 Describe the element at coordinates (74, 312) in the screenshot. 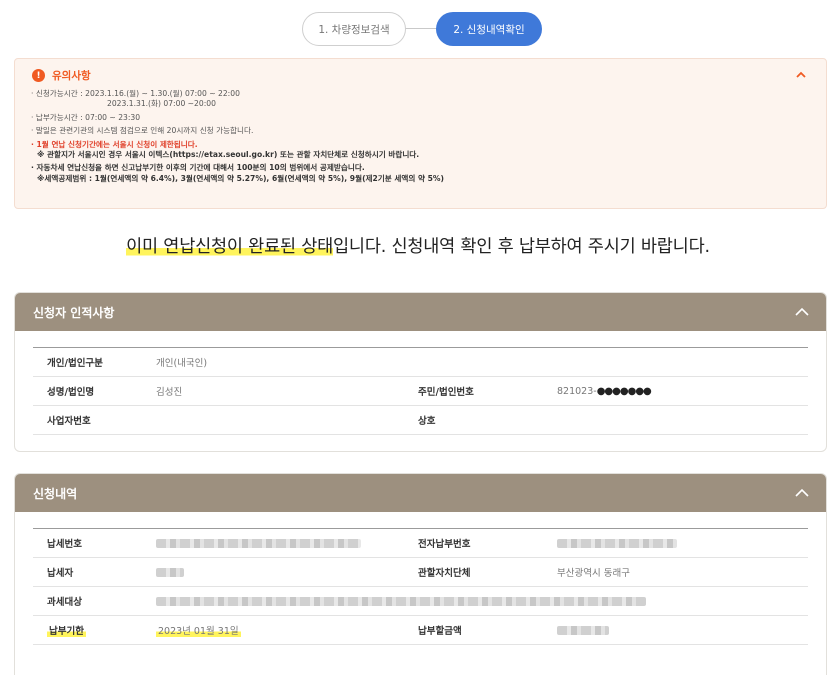

I see `applicant-panel-title: 신청자 인적사항` at that location.